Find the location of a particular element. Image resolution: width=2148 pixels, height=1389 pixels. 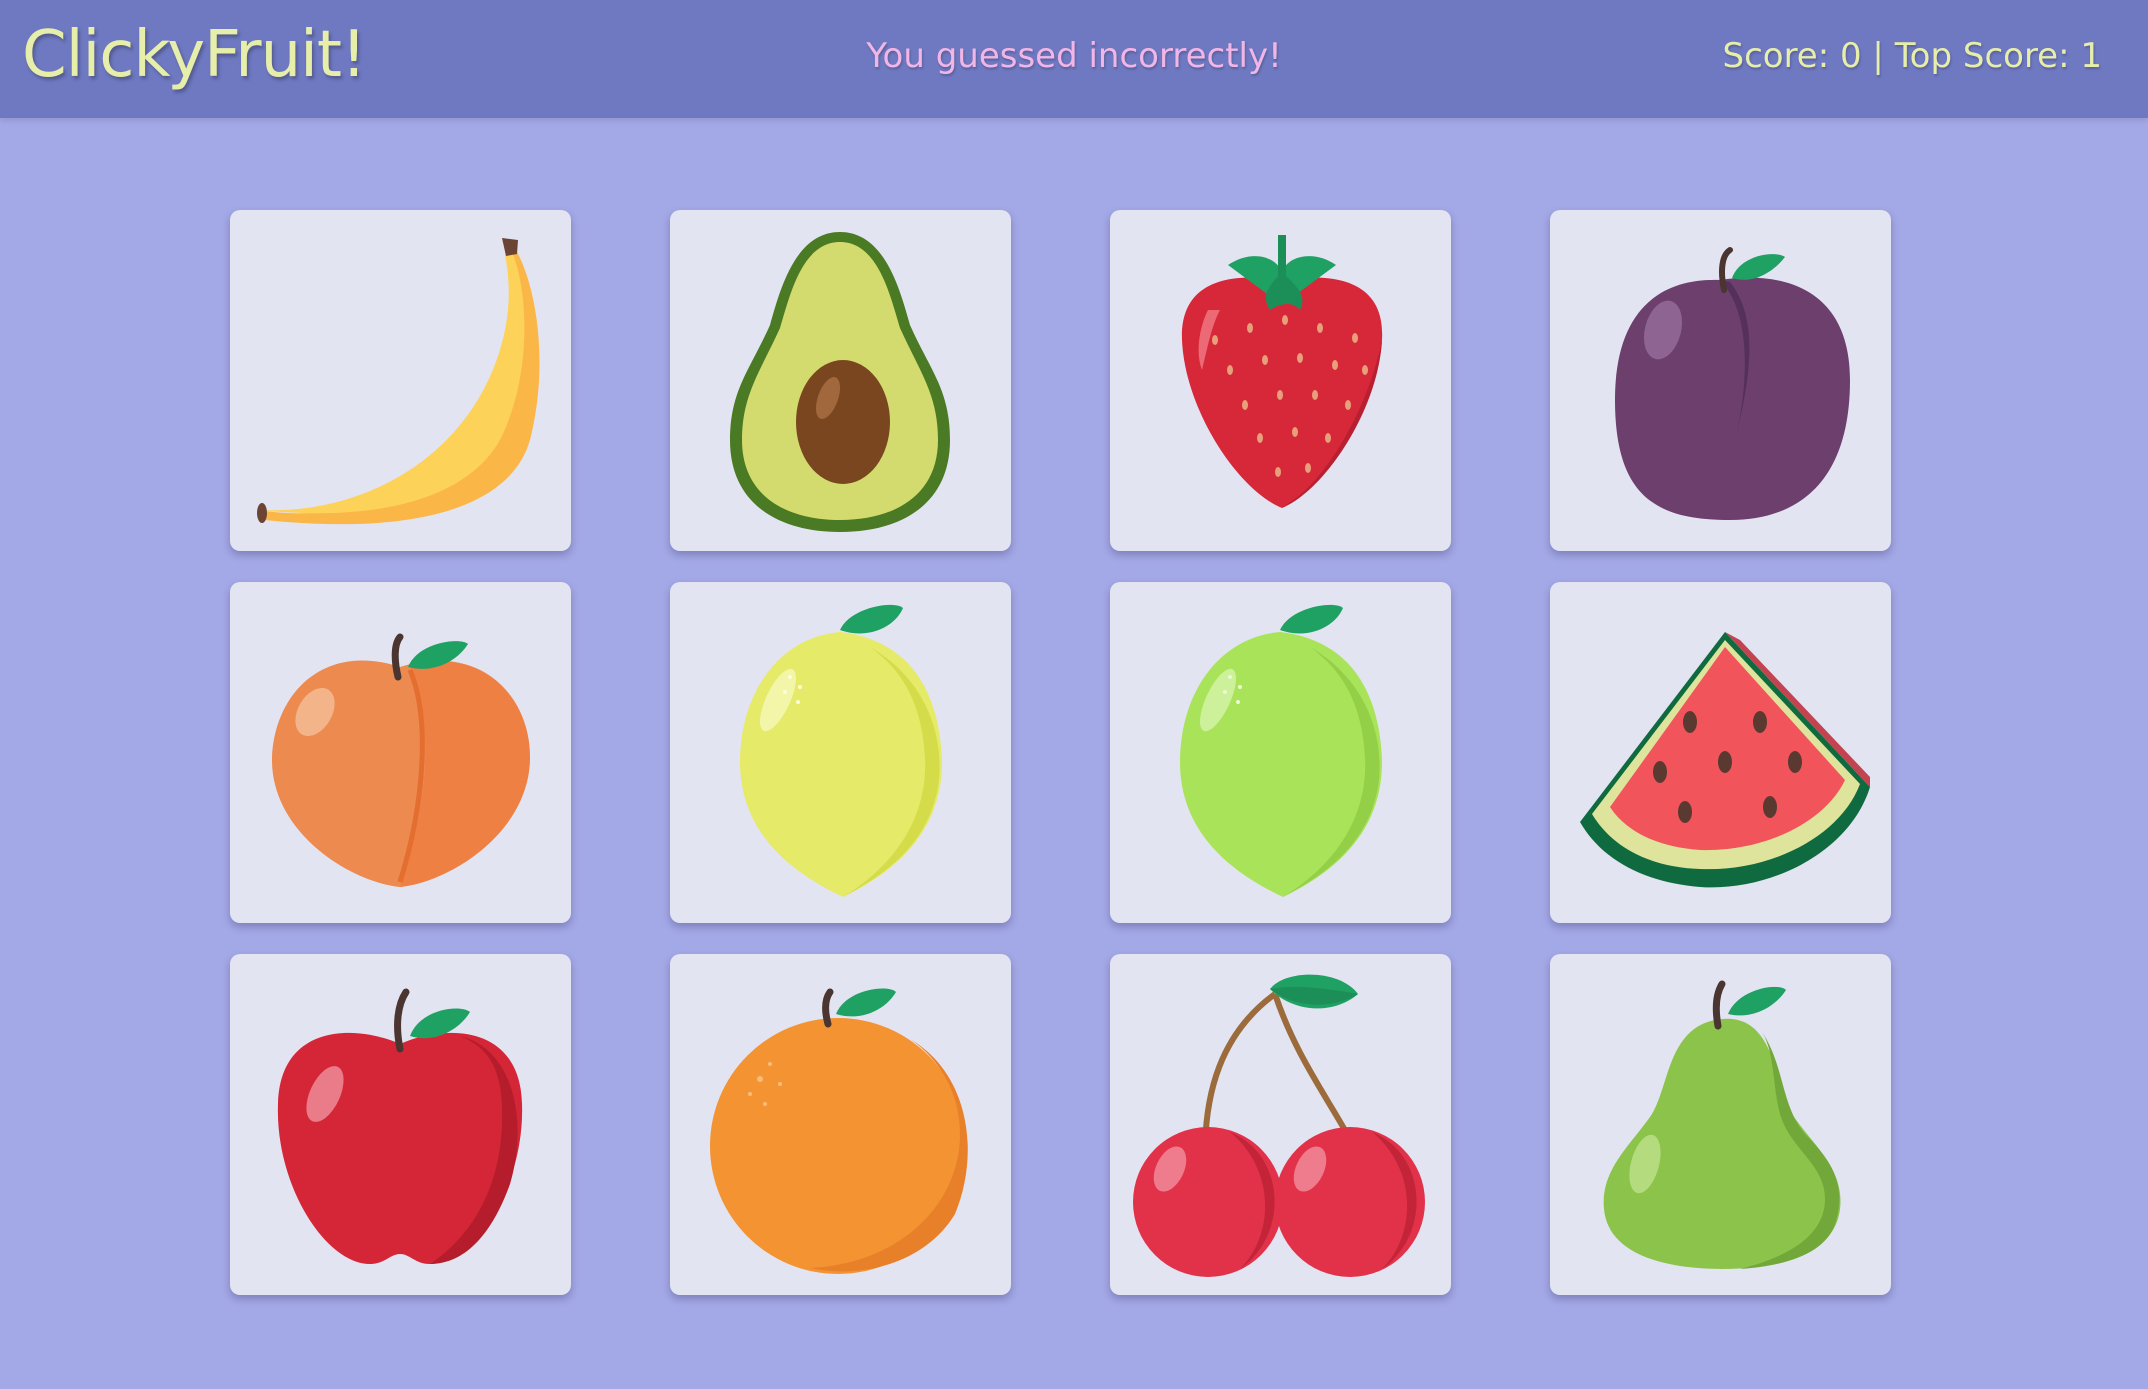

card-lemon is located at coordinates (840, 752).